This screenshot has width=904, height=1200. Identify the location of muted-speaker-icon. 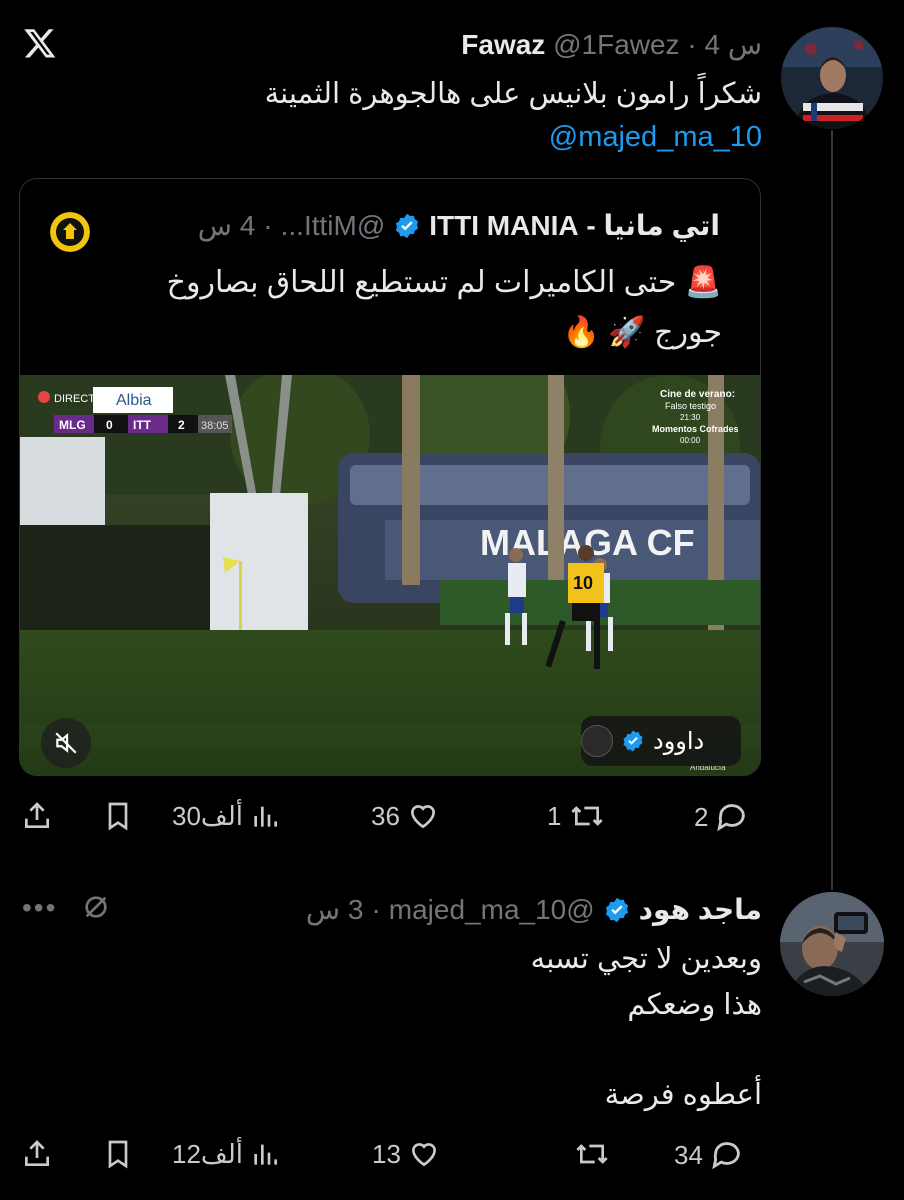
(66, 743).